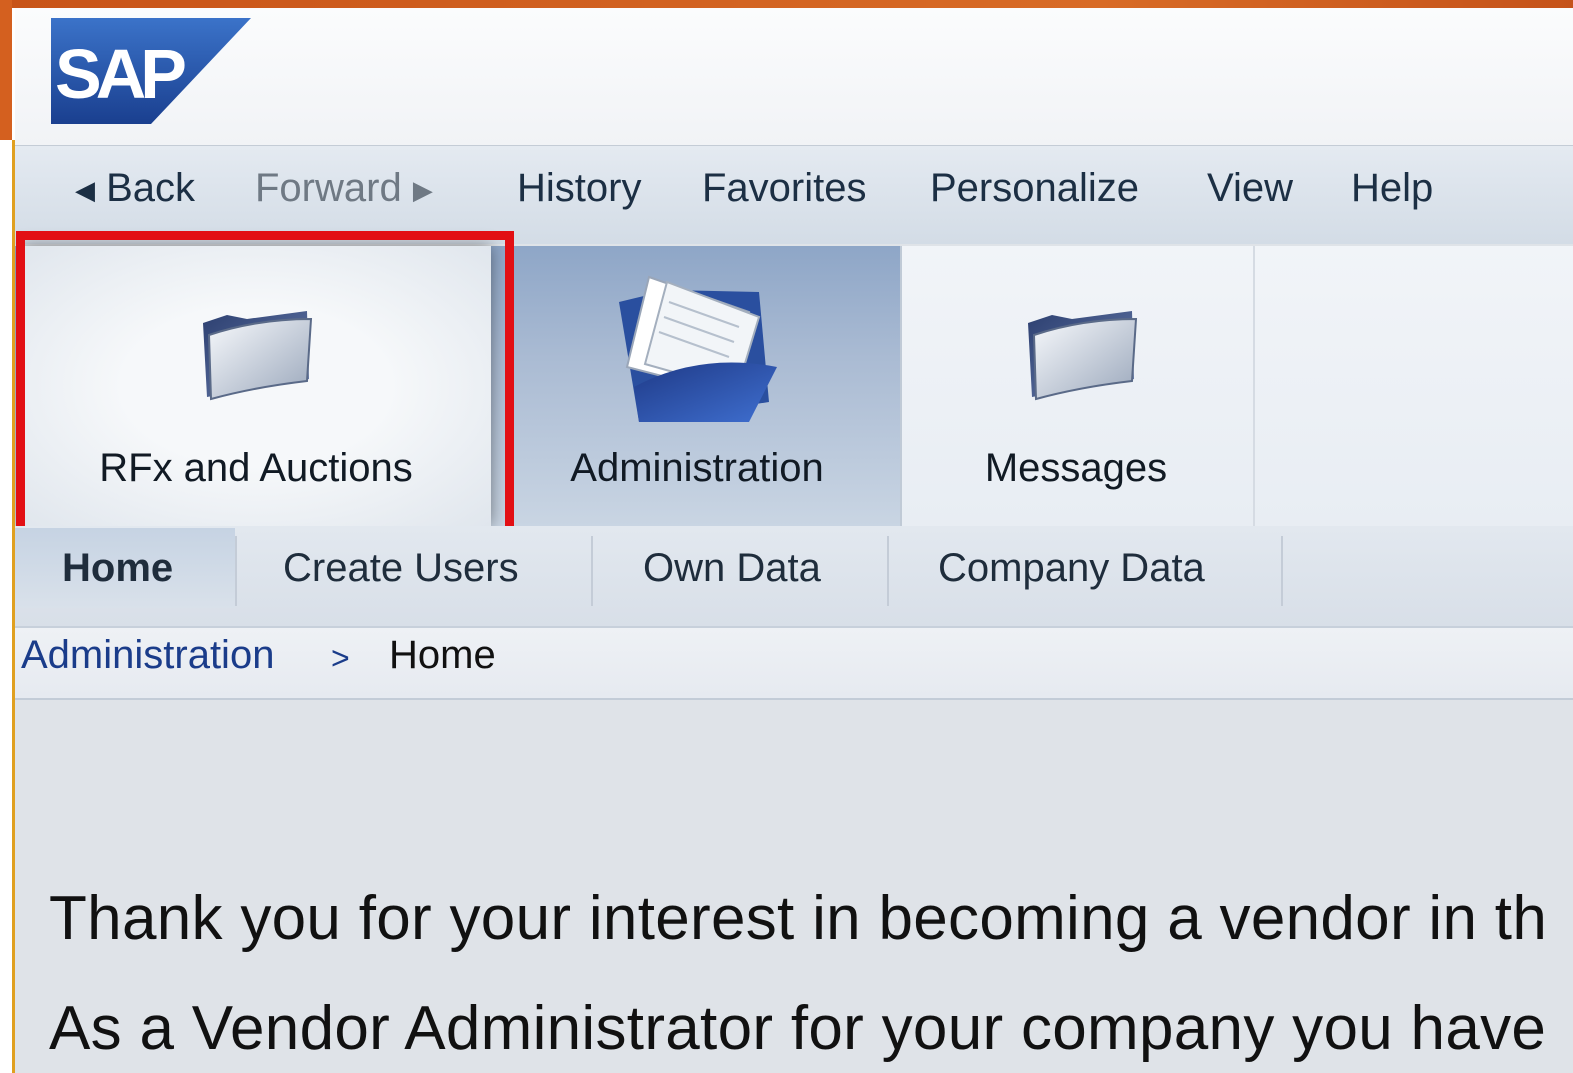  I want to click on documents-folder-icon, so click(698, 348).